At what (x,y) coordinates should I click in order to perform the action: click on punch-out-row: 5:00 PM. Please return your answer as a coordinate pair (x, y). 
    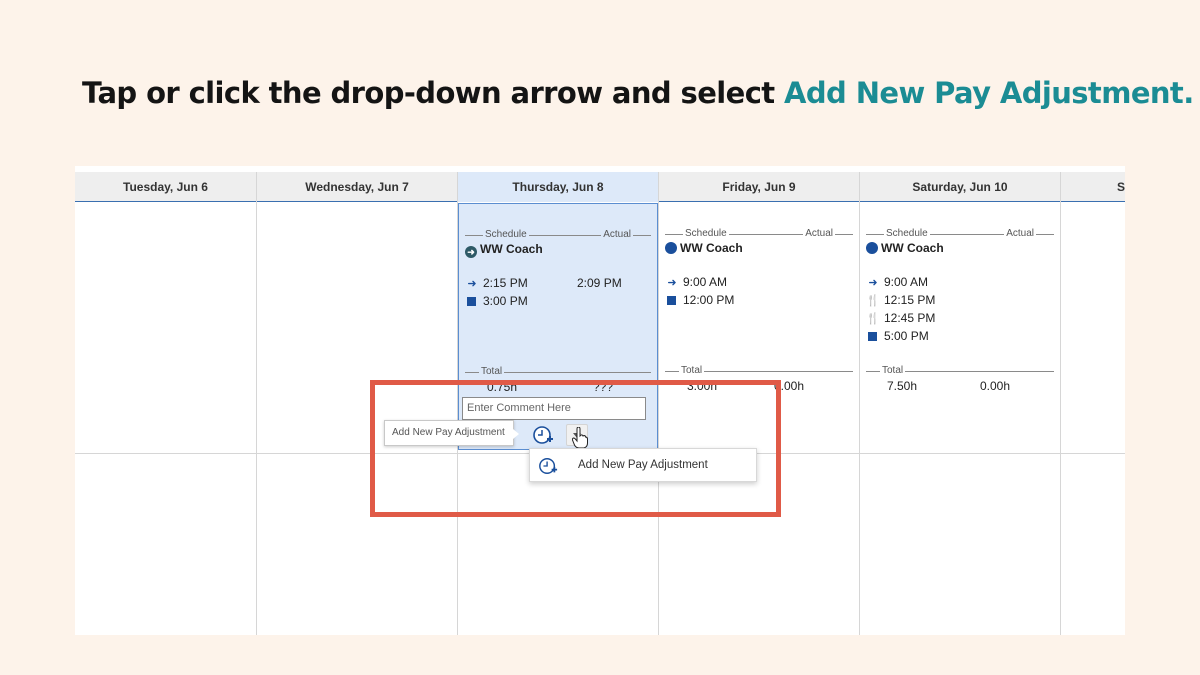
    Looking at the image, I should click on (897, 336).